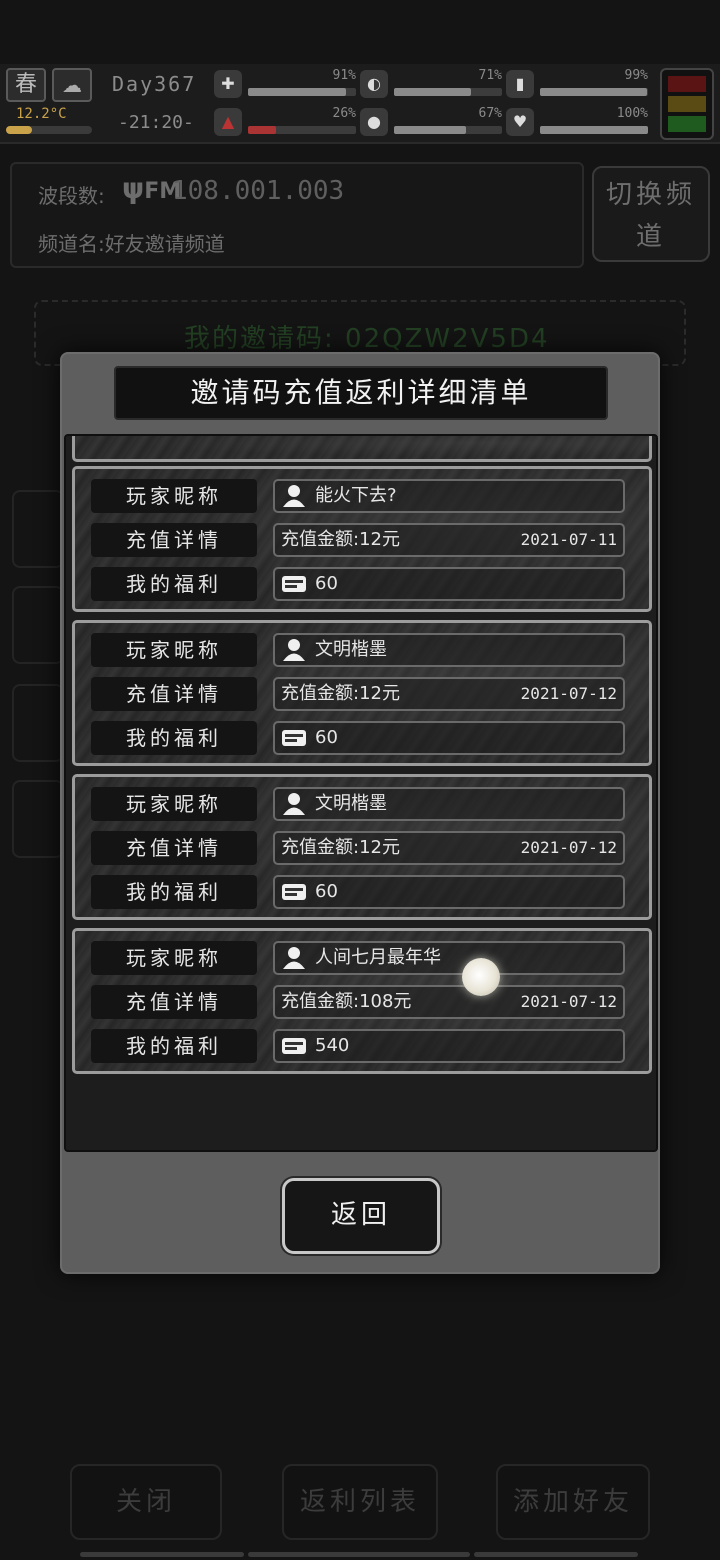  Describe the element at coordinates (449, 540) in the screenshot. I see `detail-field: 充值金额:12元 2021-07-11` at that location.